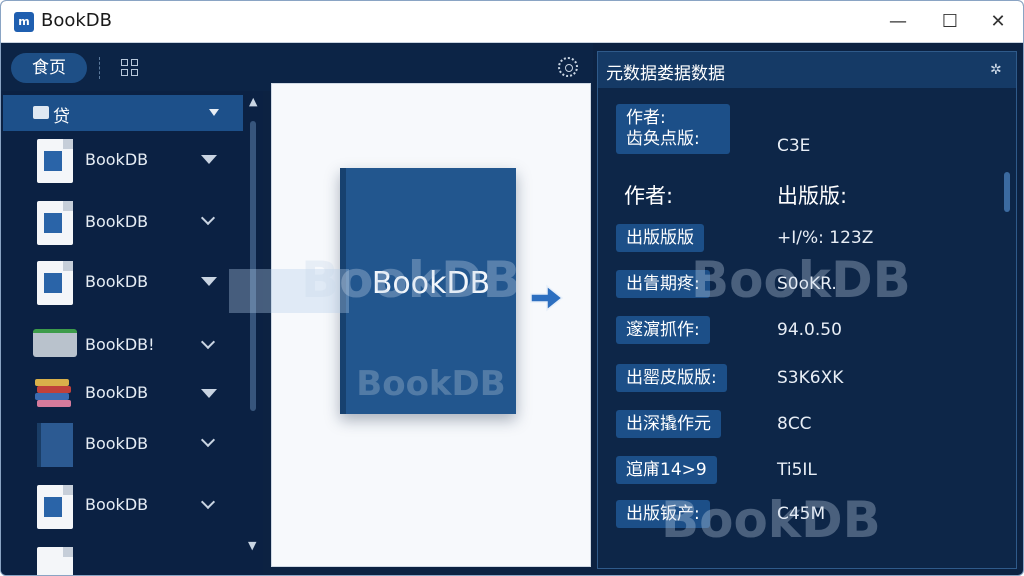  What do you see at coordinates (663, 139) in the screenshot?
I see `metadata-label-line: 齿奂点版:` at bounding box center [663, 139].